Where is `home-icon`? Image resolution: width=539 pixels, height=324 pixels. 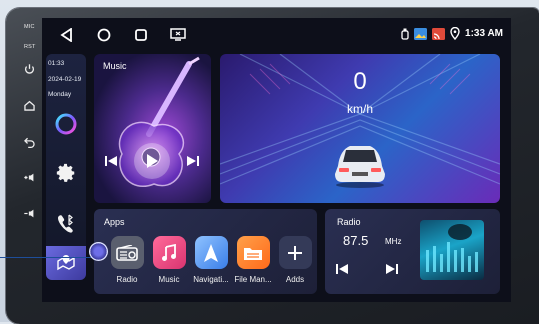 home-icon is located at coordinates (29, 105).